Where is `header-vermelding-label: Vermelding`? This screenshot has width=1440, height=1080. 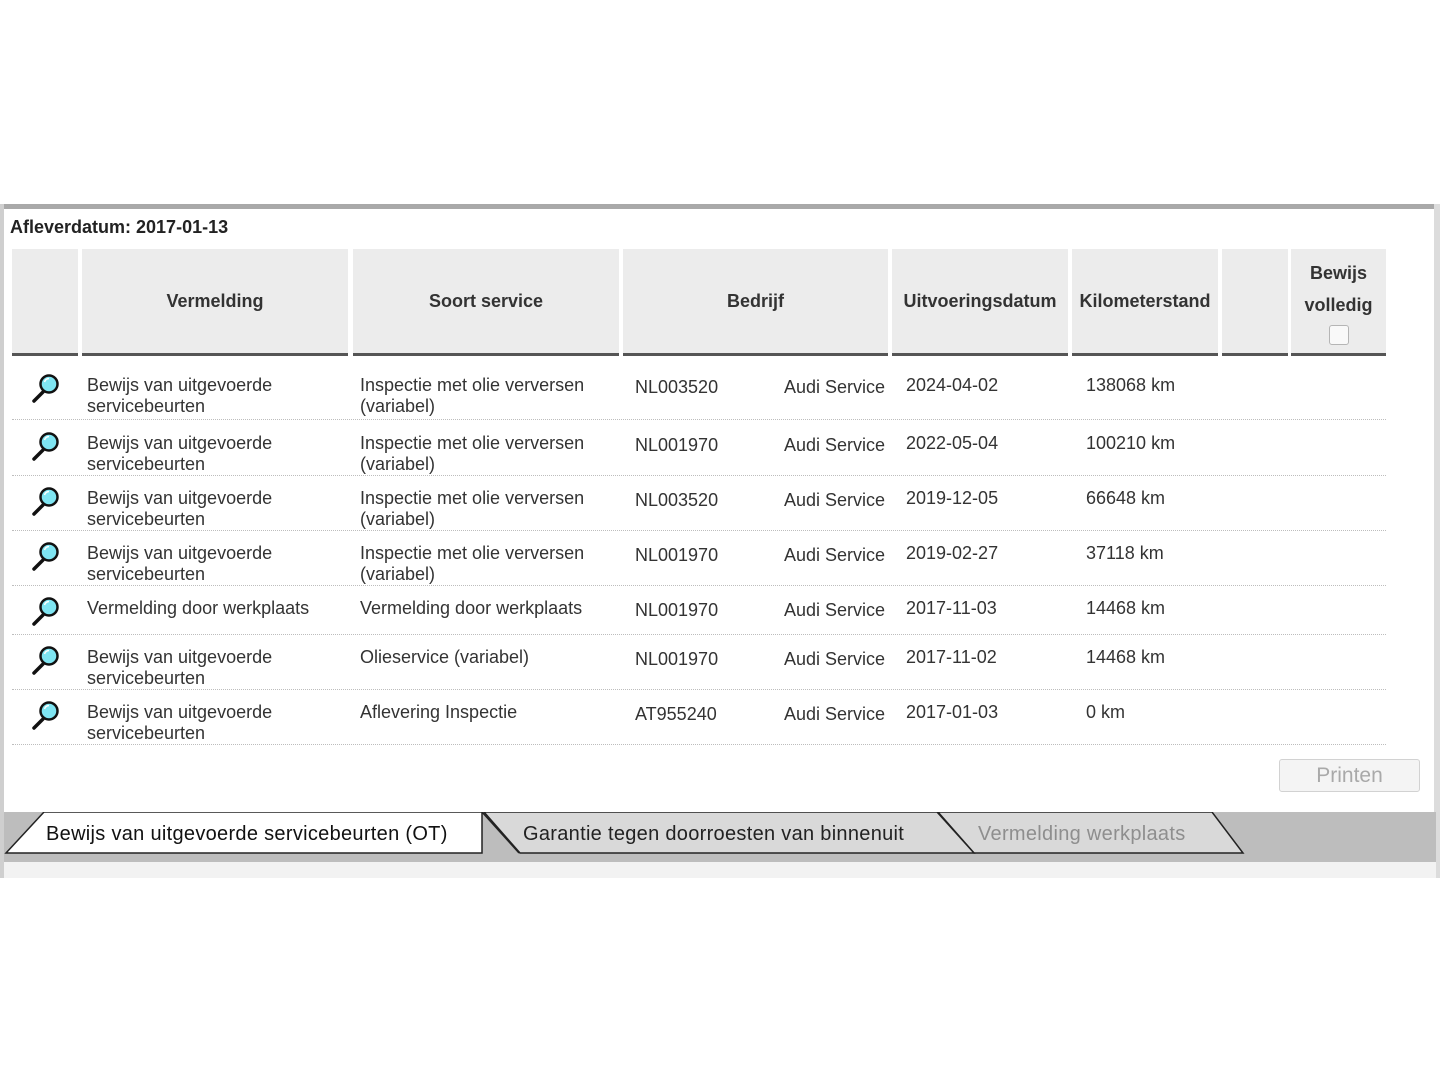
header-vermelding-label: Vermelding is located at coordinates (215, 300).